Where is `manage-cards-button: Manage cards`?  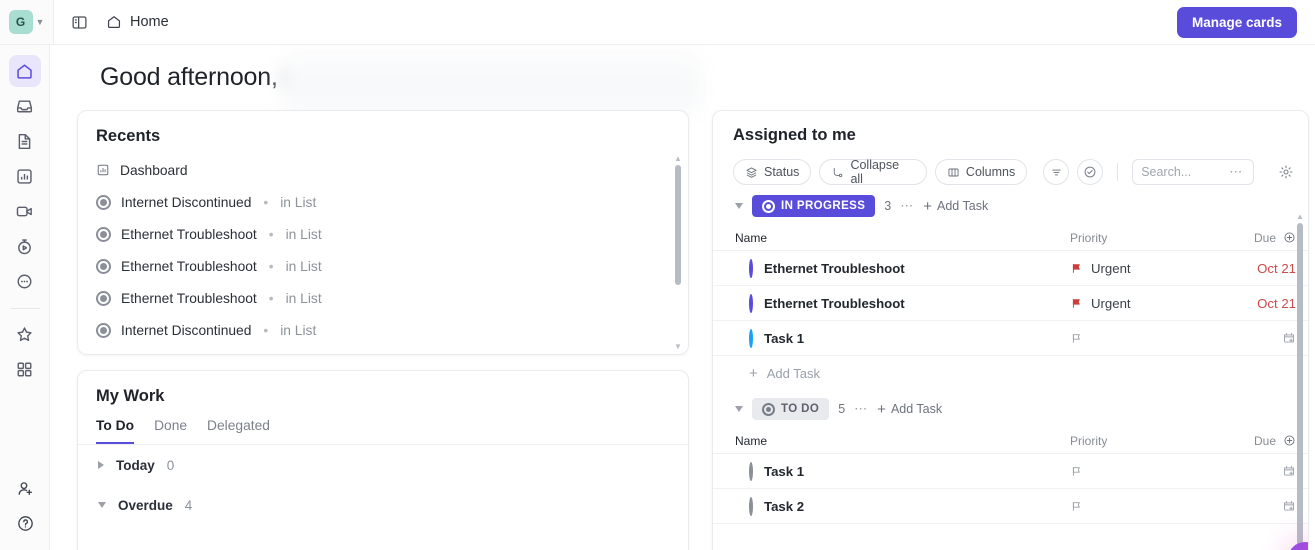
manage-cards-button: Manage cards is located at coordinates (1236, 22).